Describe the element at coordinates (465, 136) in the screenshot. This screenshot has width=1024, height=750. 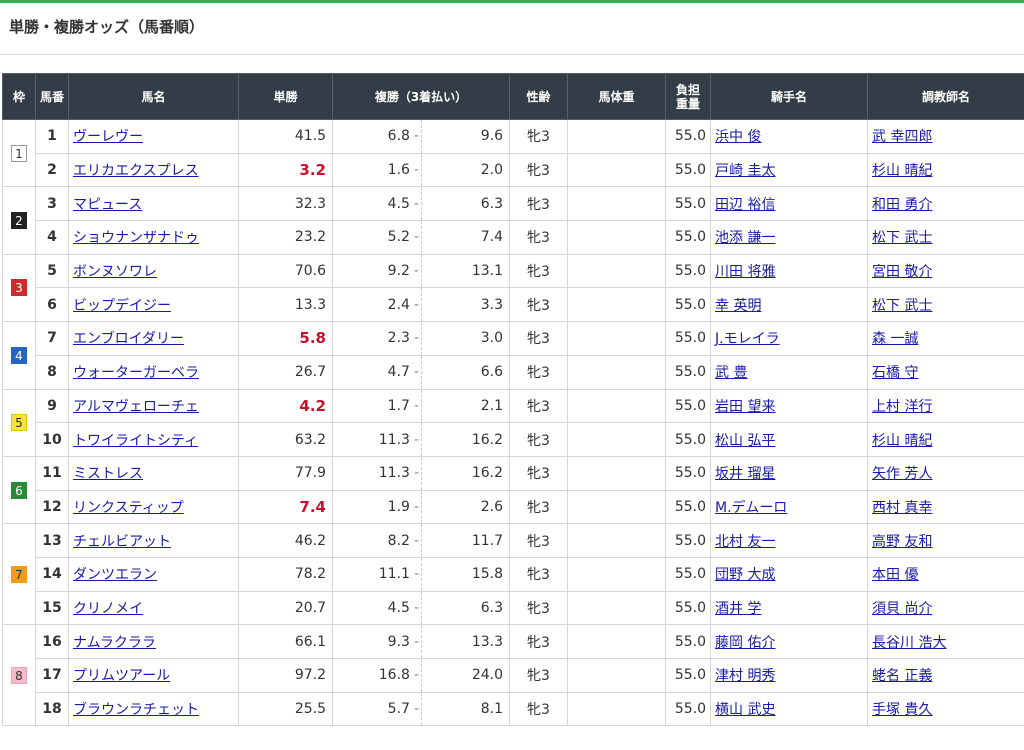
I see `place-odds-max: 9.6` at that location.